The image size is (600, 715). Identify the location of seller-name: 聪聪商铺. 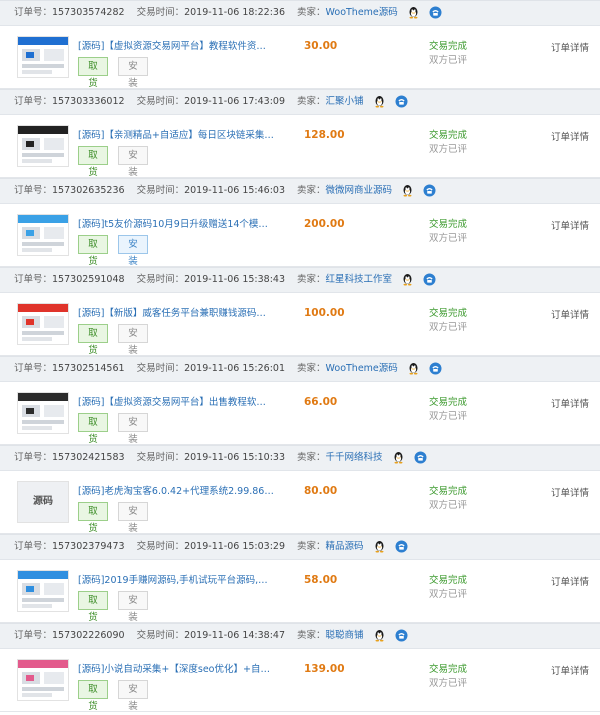
(345, 635).